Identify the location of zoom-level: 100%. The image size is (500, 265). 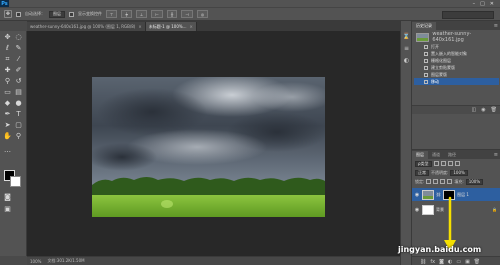
(35, 261).